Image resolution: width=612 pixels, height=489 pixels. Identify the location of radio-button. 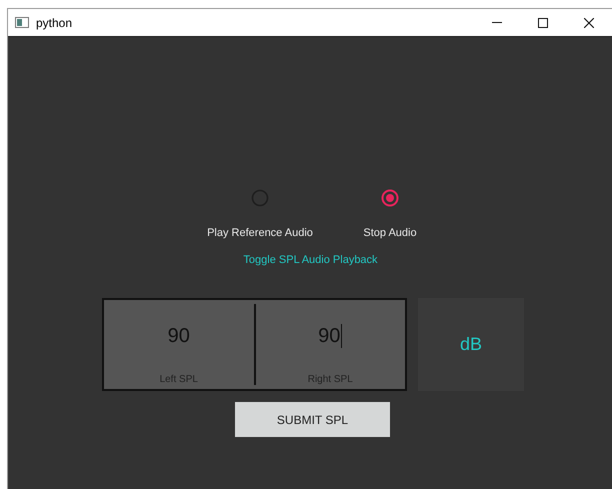
(390, 198).